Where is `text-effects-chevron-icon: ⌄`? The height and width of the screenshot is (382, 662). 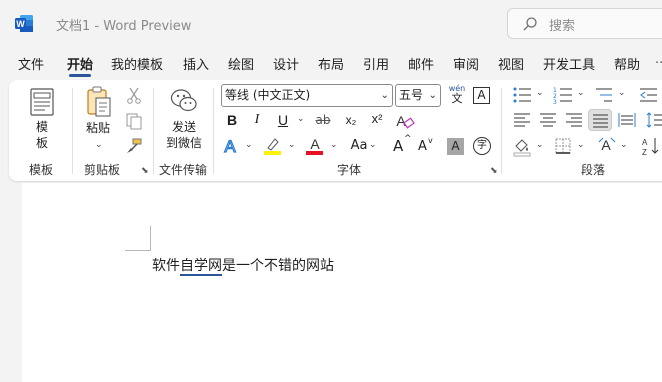
text-effects-chevron-icon: ⌄ is located at coordinates (249, 145).